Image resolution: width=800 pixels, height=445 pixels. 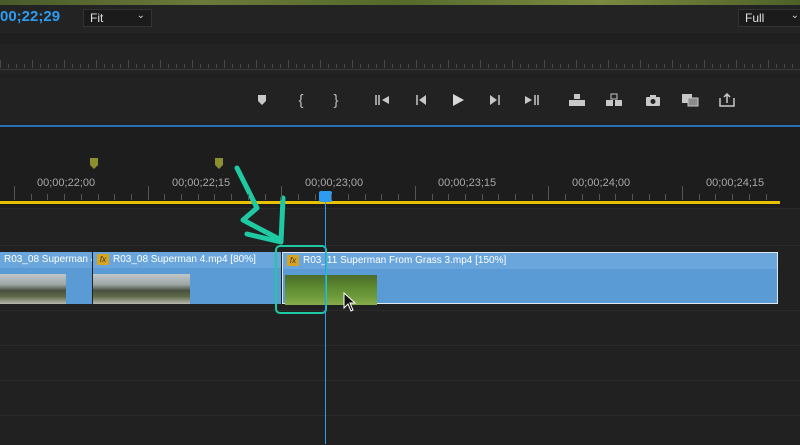 I want to click on clip-name: R03_08 Superman 4.mp4 [80%], so click(x=184, y=259).